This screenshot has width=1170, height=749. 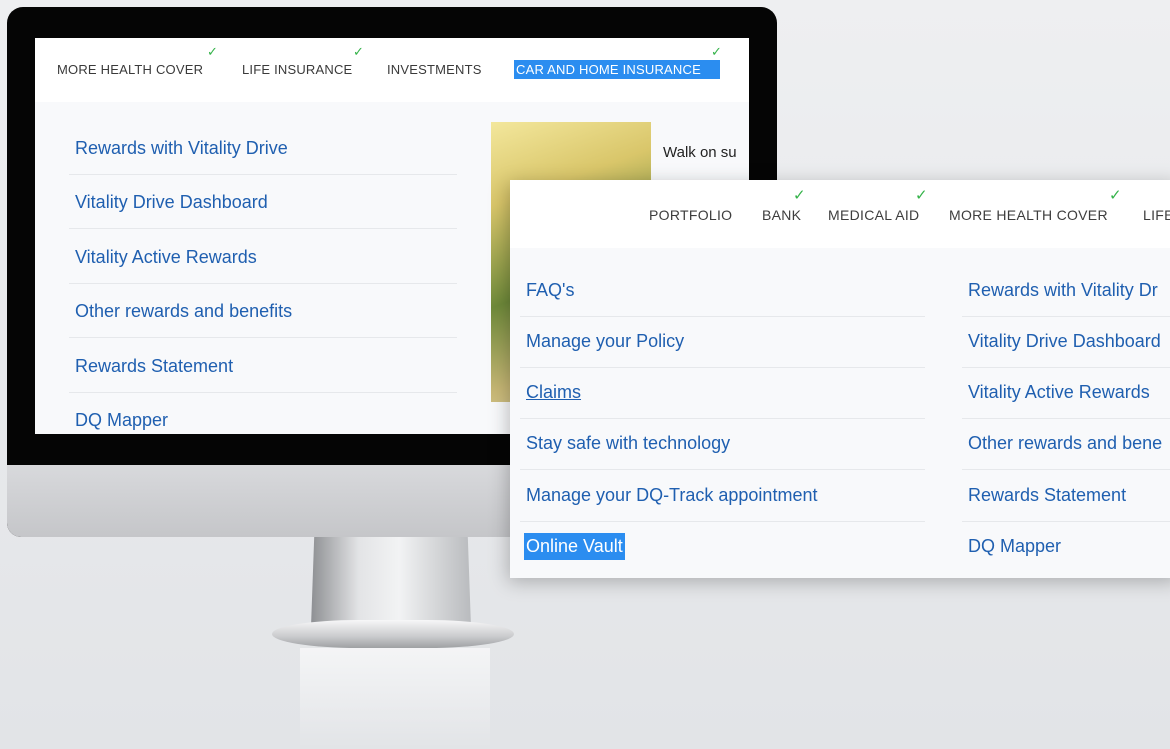 What do you see at coordinates (1063, 290) in the screenshot?
I see `menu-item-rewards-vitality-drive: Rewards with Vitality Dr` at bounding box center [1063, 290].